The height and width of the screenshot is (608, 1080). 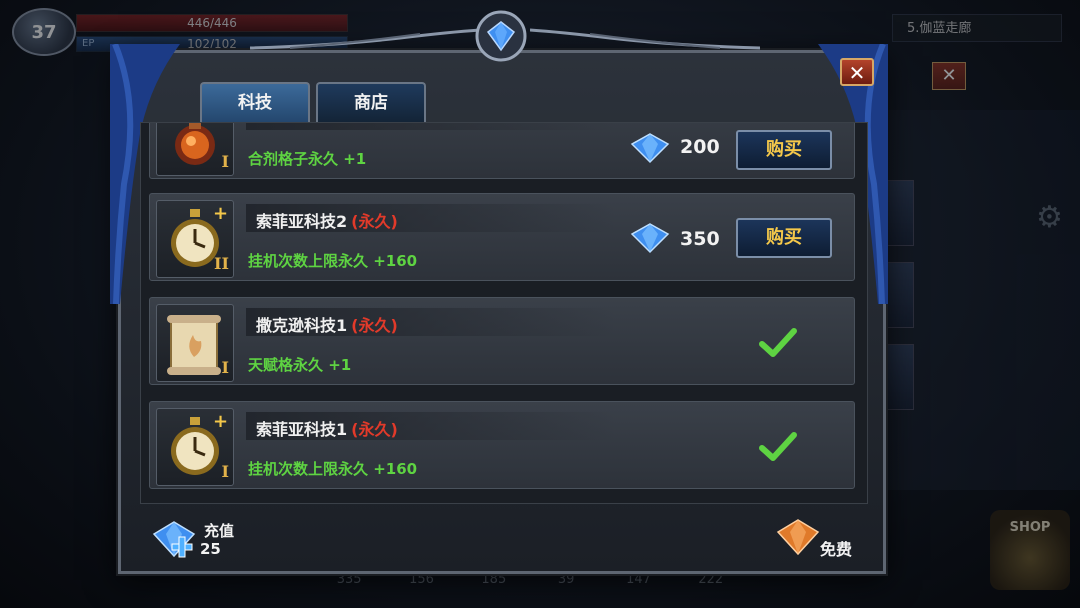 I want to click on stopwatch-icon: + I, so click(x=195, y=447).